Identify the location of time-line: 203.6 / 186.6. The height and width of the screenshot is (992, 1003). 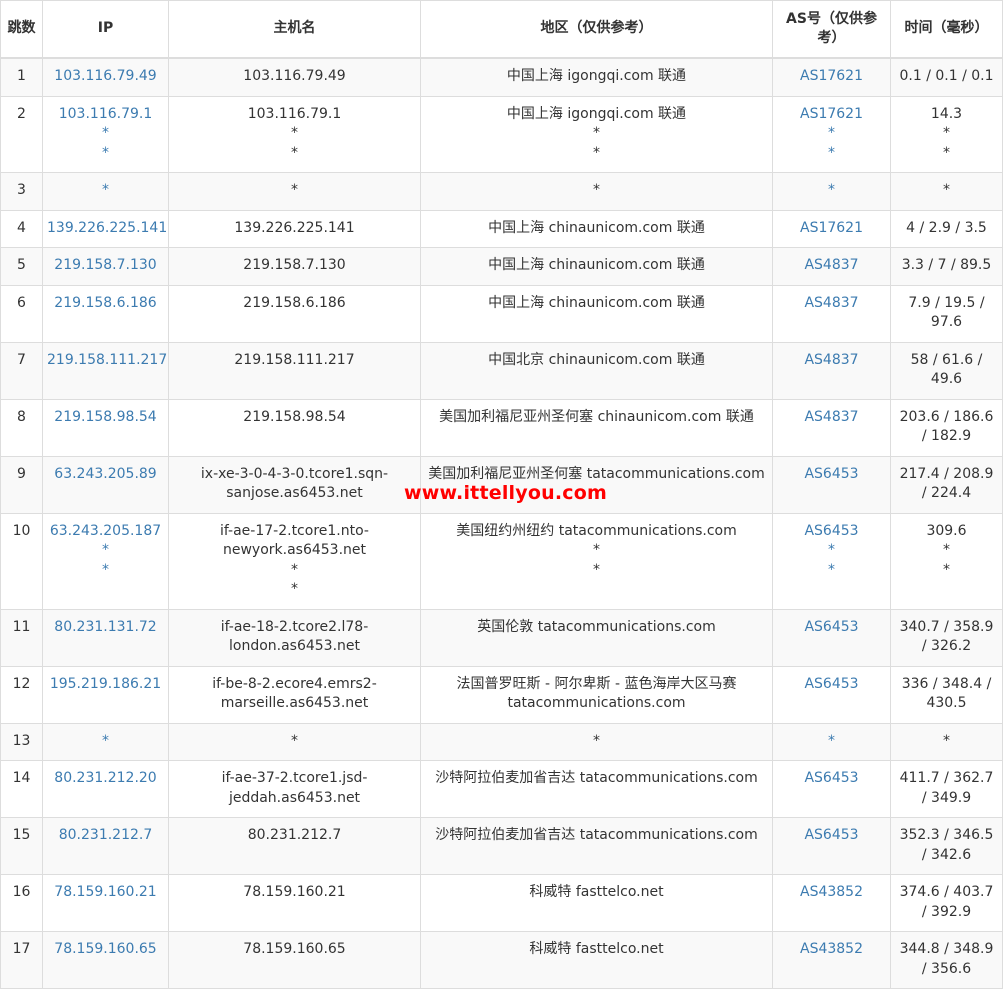
(946, 416).